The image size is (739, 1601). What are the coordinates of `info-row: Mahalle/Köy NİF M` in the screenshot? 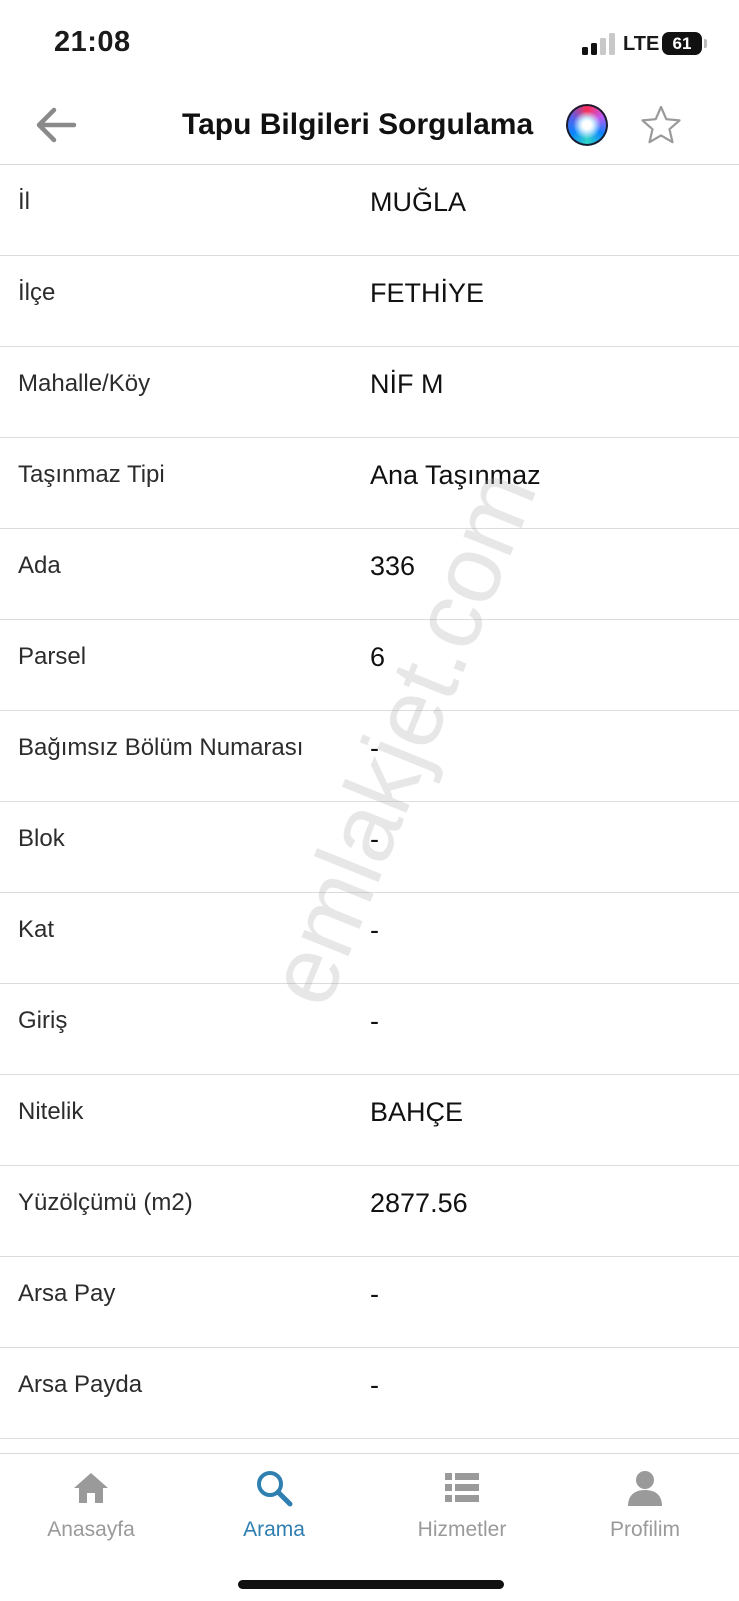 It's located at (369, 392).